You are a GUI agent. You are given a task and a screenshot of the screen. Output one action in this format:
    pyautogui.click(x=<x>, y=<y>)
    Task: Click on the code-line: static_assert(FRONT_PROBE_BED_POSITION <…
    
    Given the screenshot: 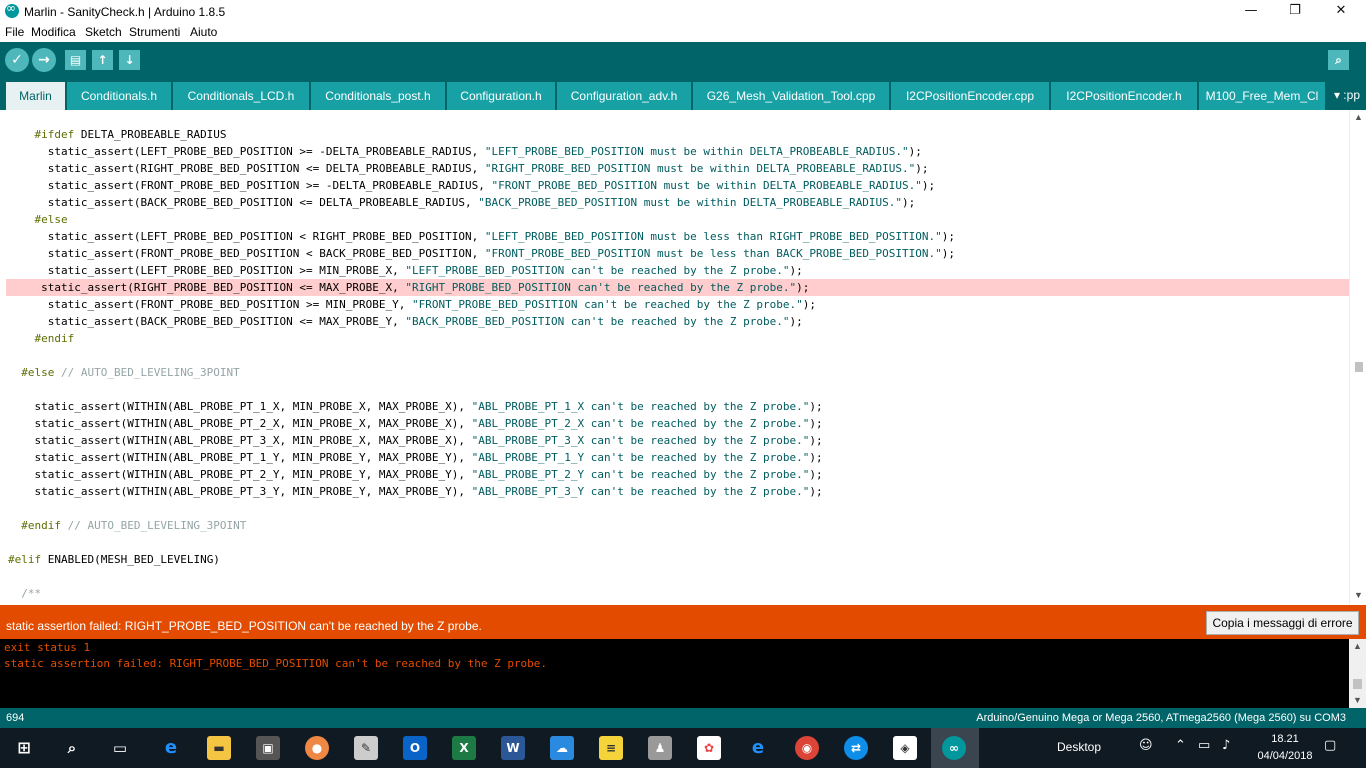 What is the action you would take?
    pyautogui.click(x=674, y=253)
    